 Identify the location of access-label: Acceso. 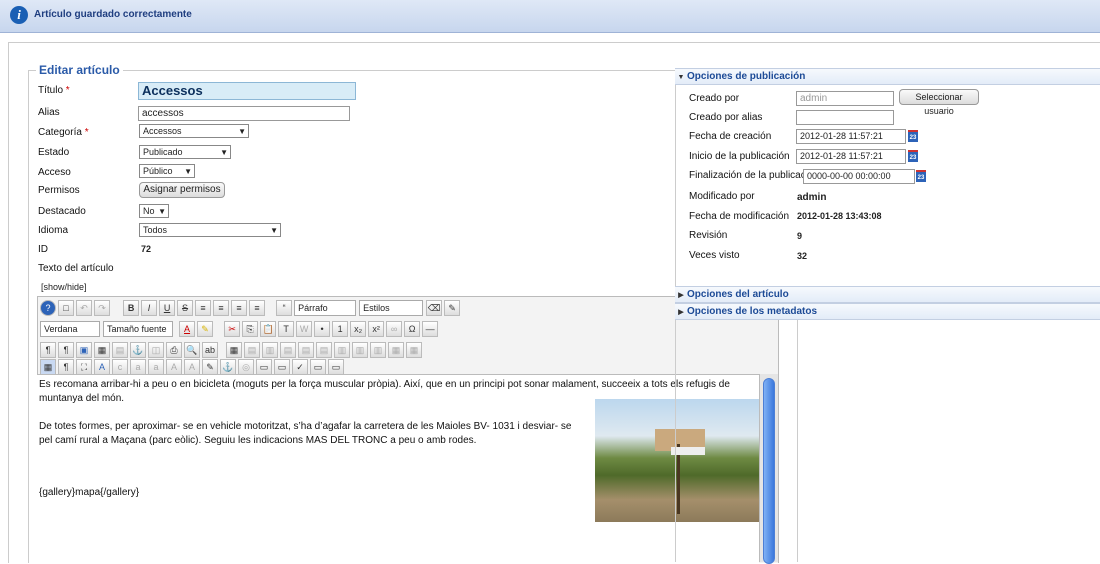
(54, 172).